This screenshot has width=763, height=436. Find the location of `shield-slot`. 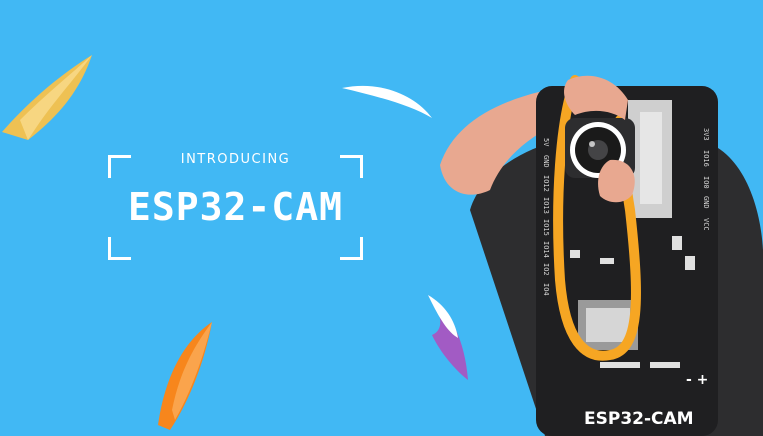

shield-slot is located at coordinates (651, 158).